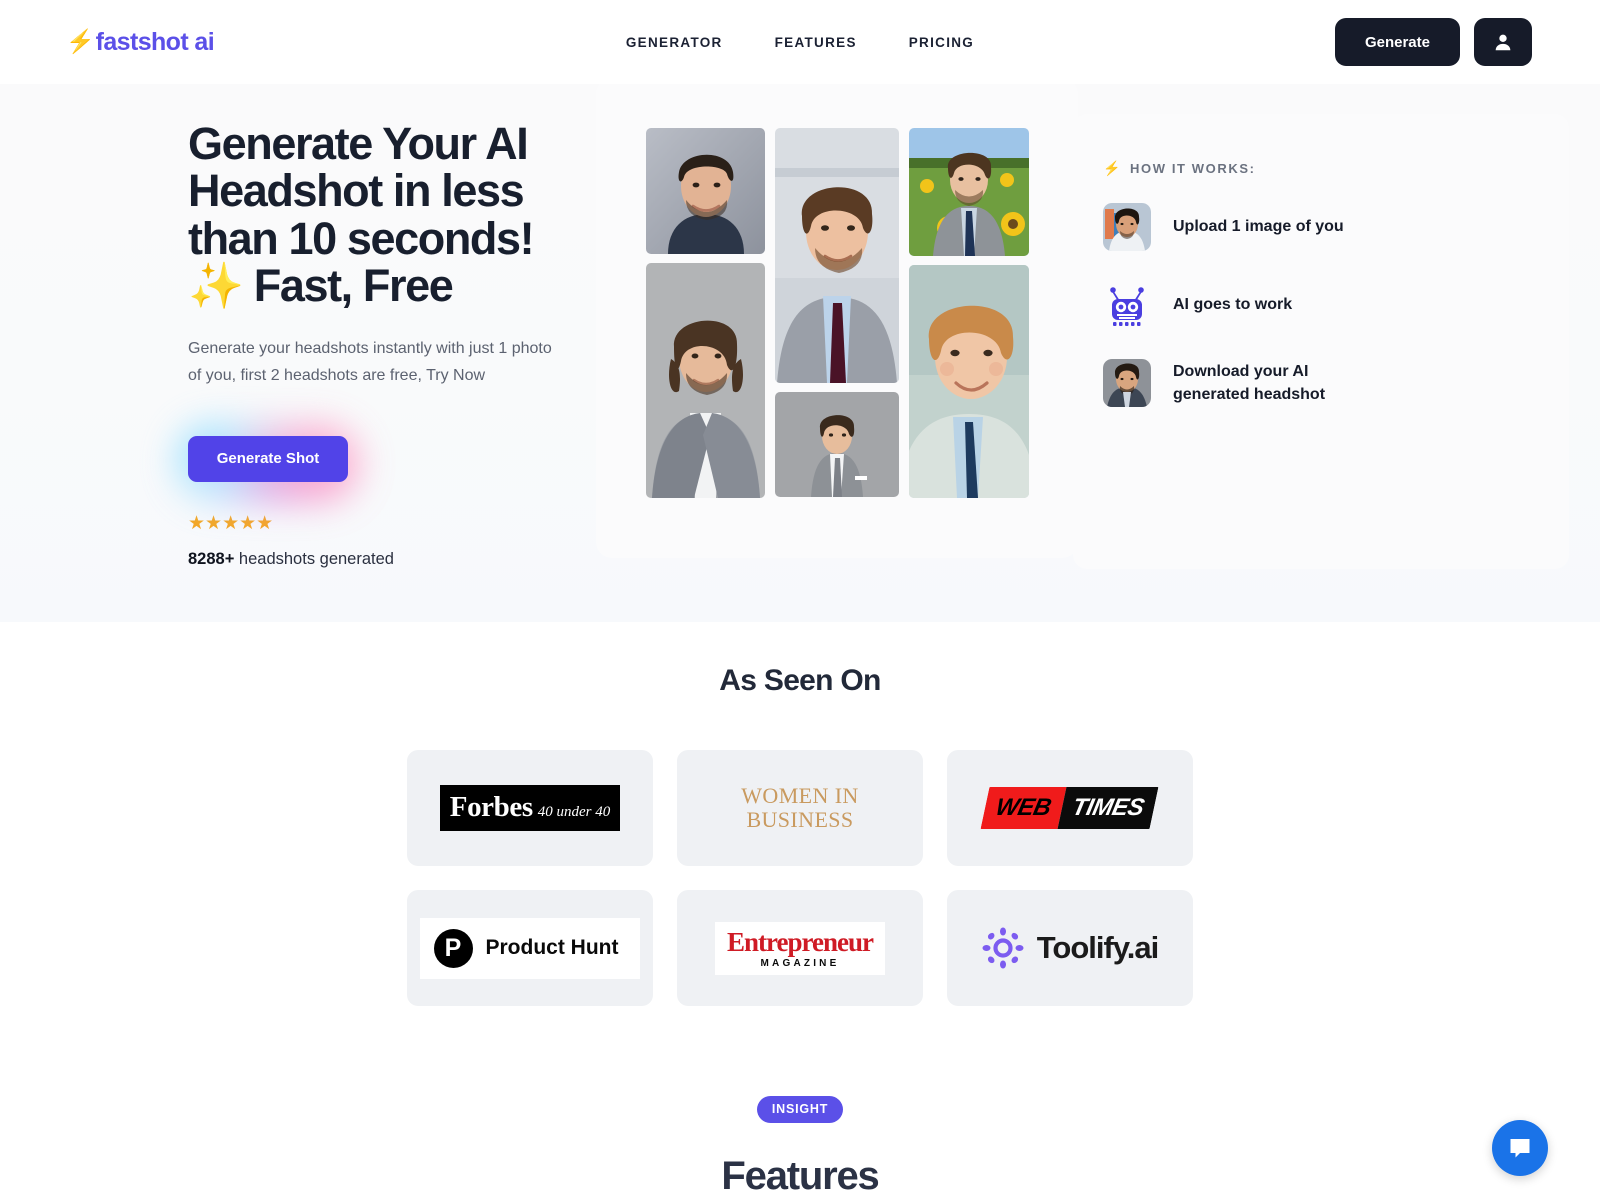  I want to click on press-logo-forbes: Forbes 40 under 40, so click(530, 808).